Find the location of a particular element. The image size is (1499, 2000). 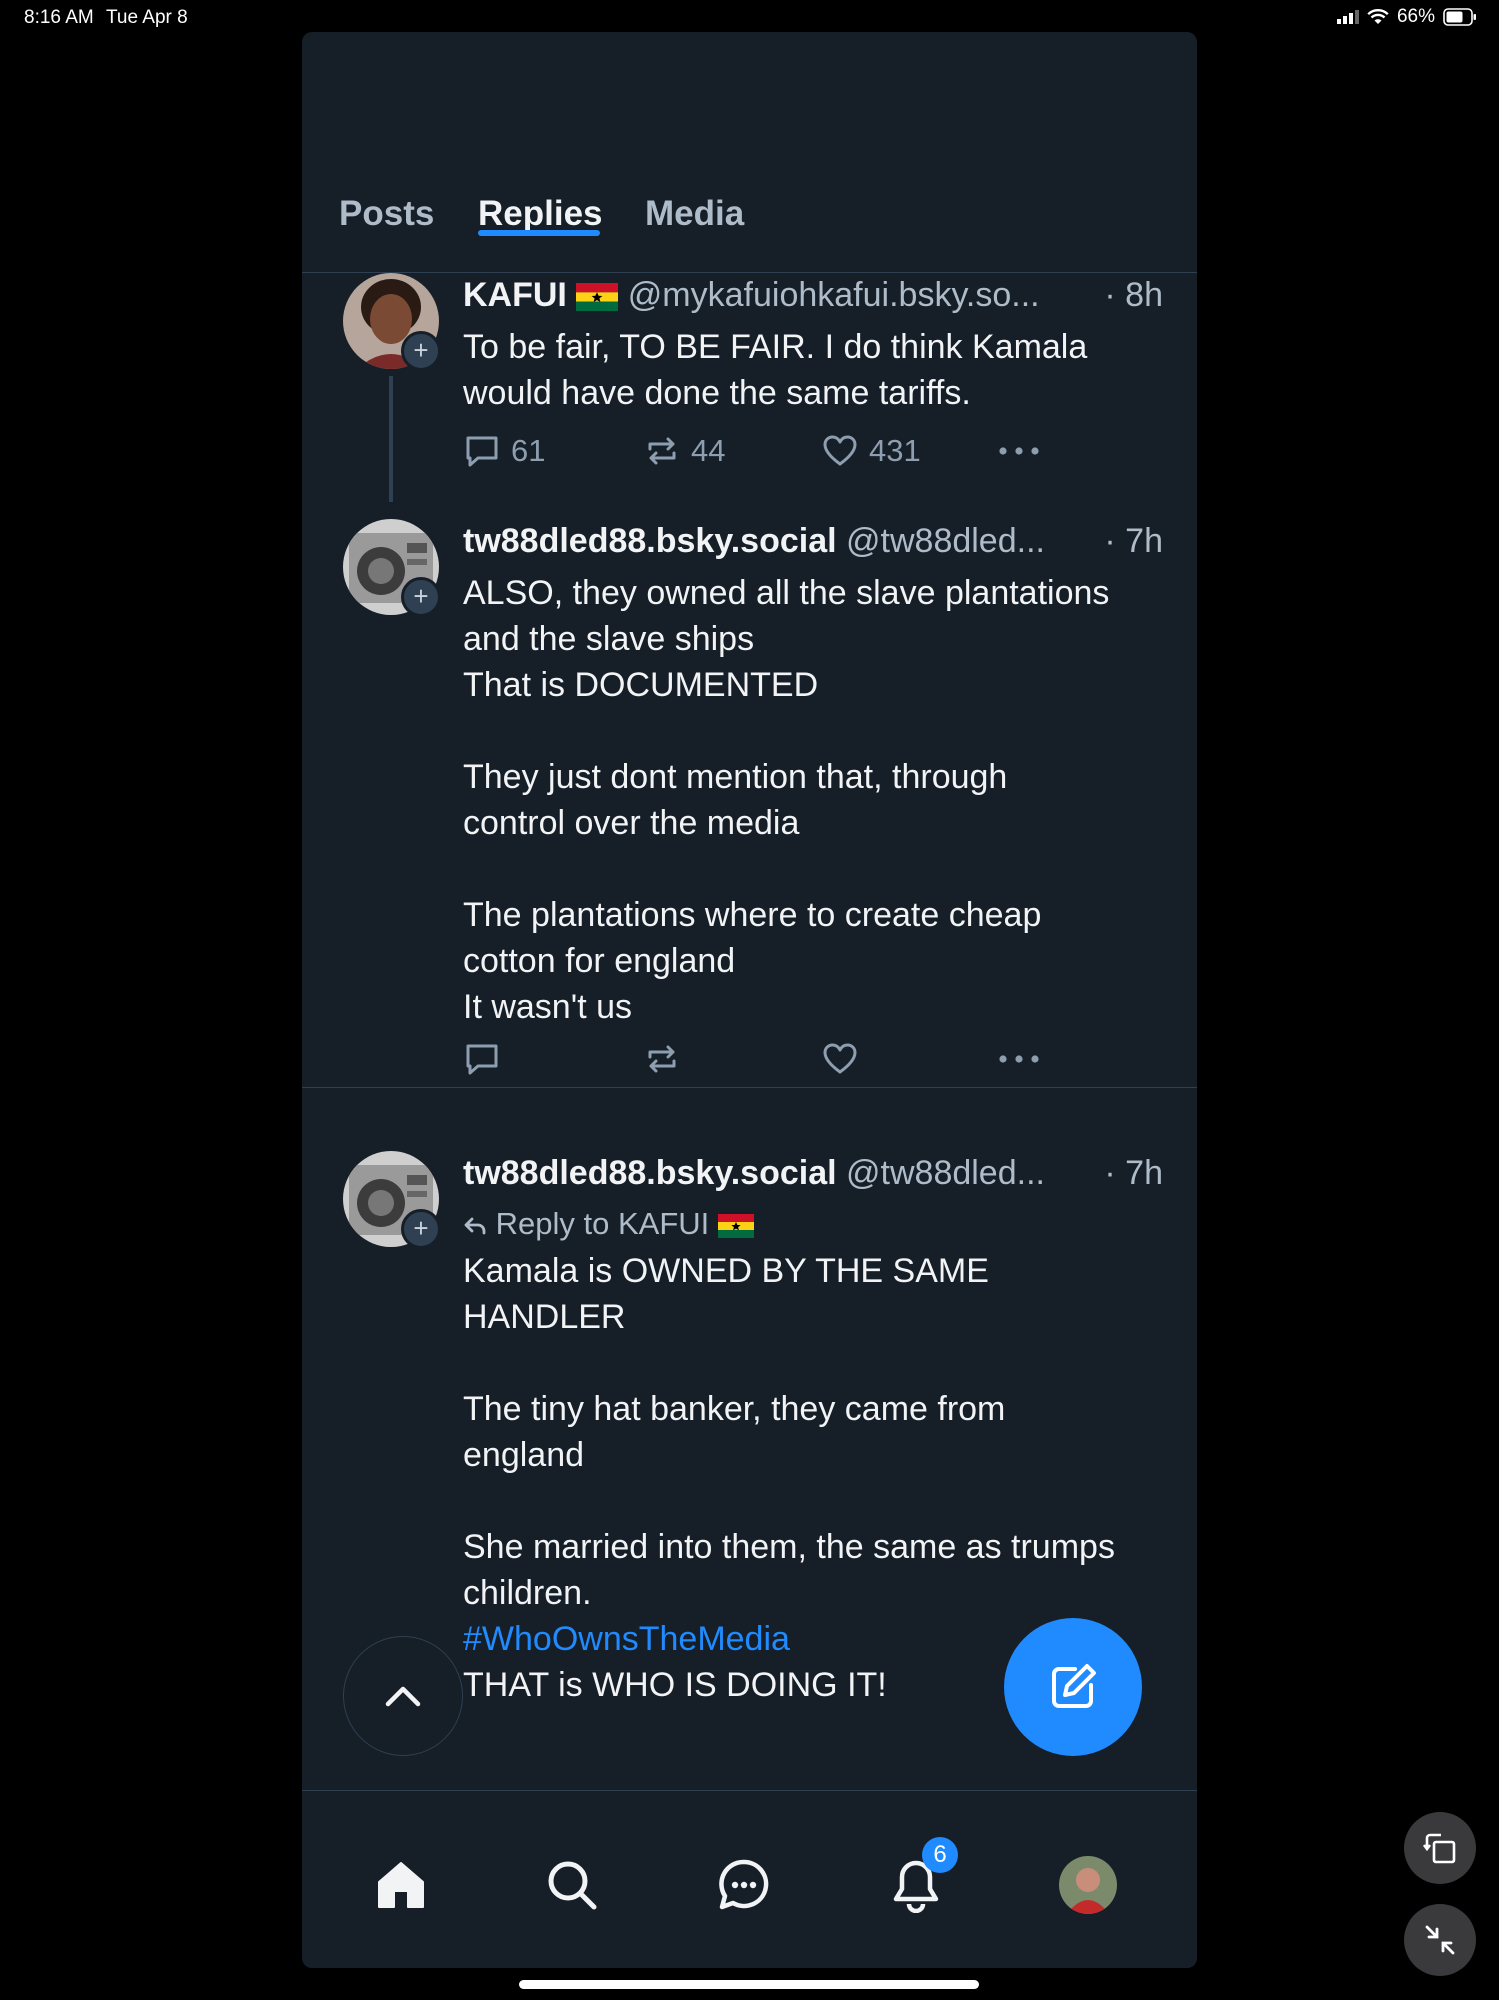

rotate-icon is located at coordinates (1439, 1848).